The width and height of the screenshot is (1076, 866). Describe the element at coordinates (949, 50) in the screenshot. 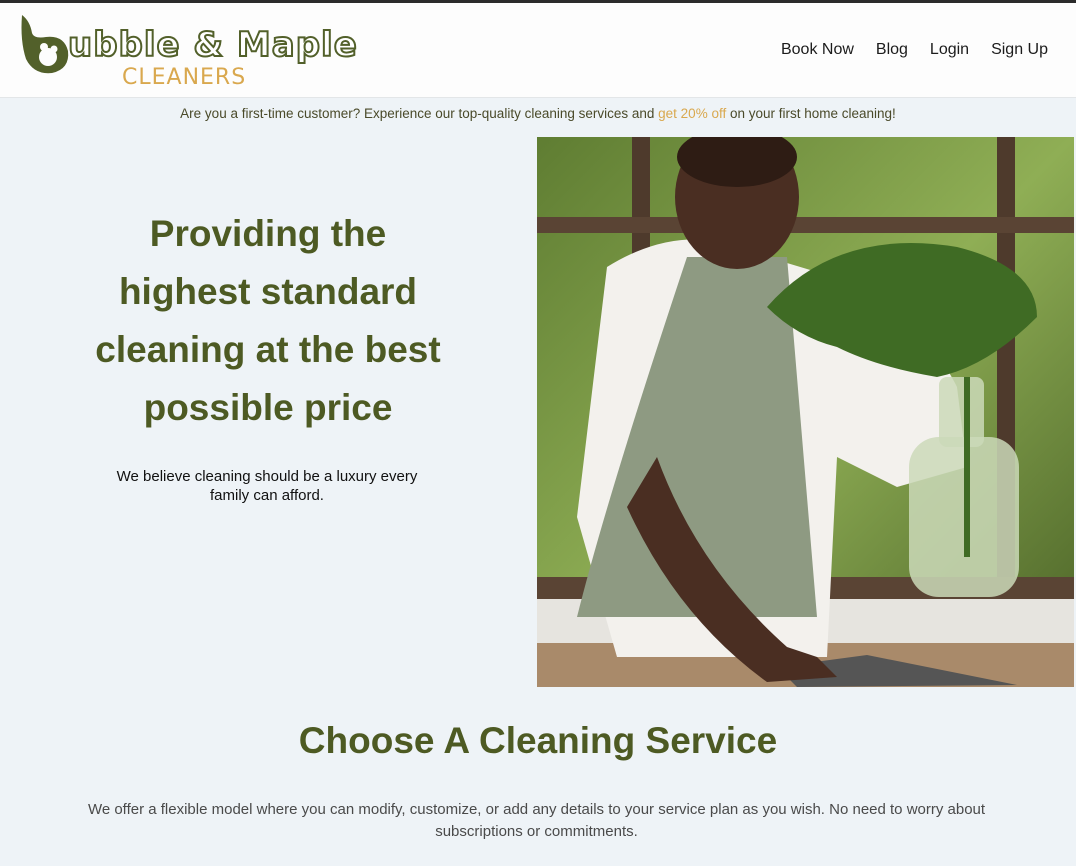

I see `nav-login: Login` at that location.